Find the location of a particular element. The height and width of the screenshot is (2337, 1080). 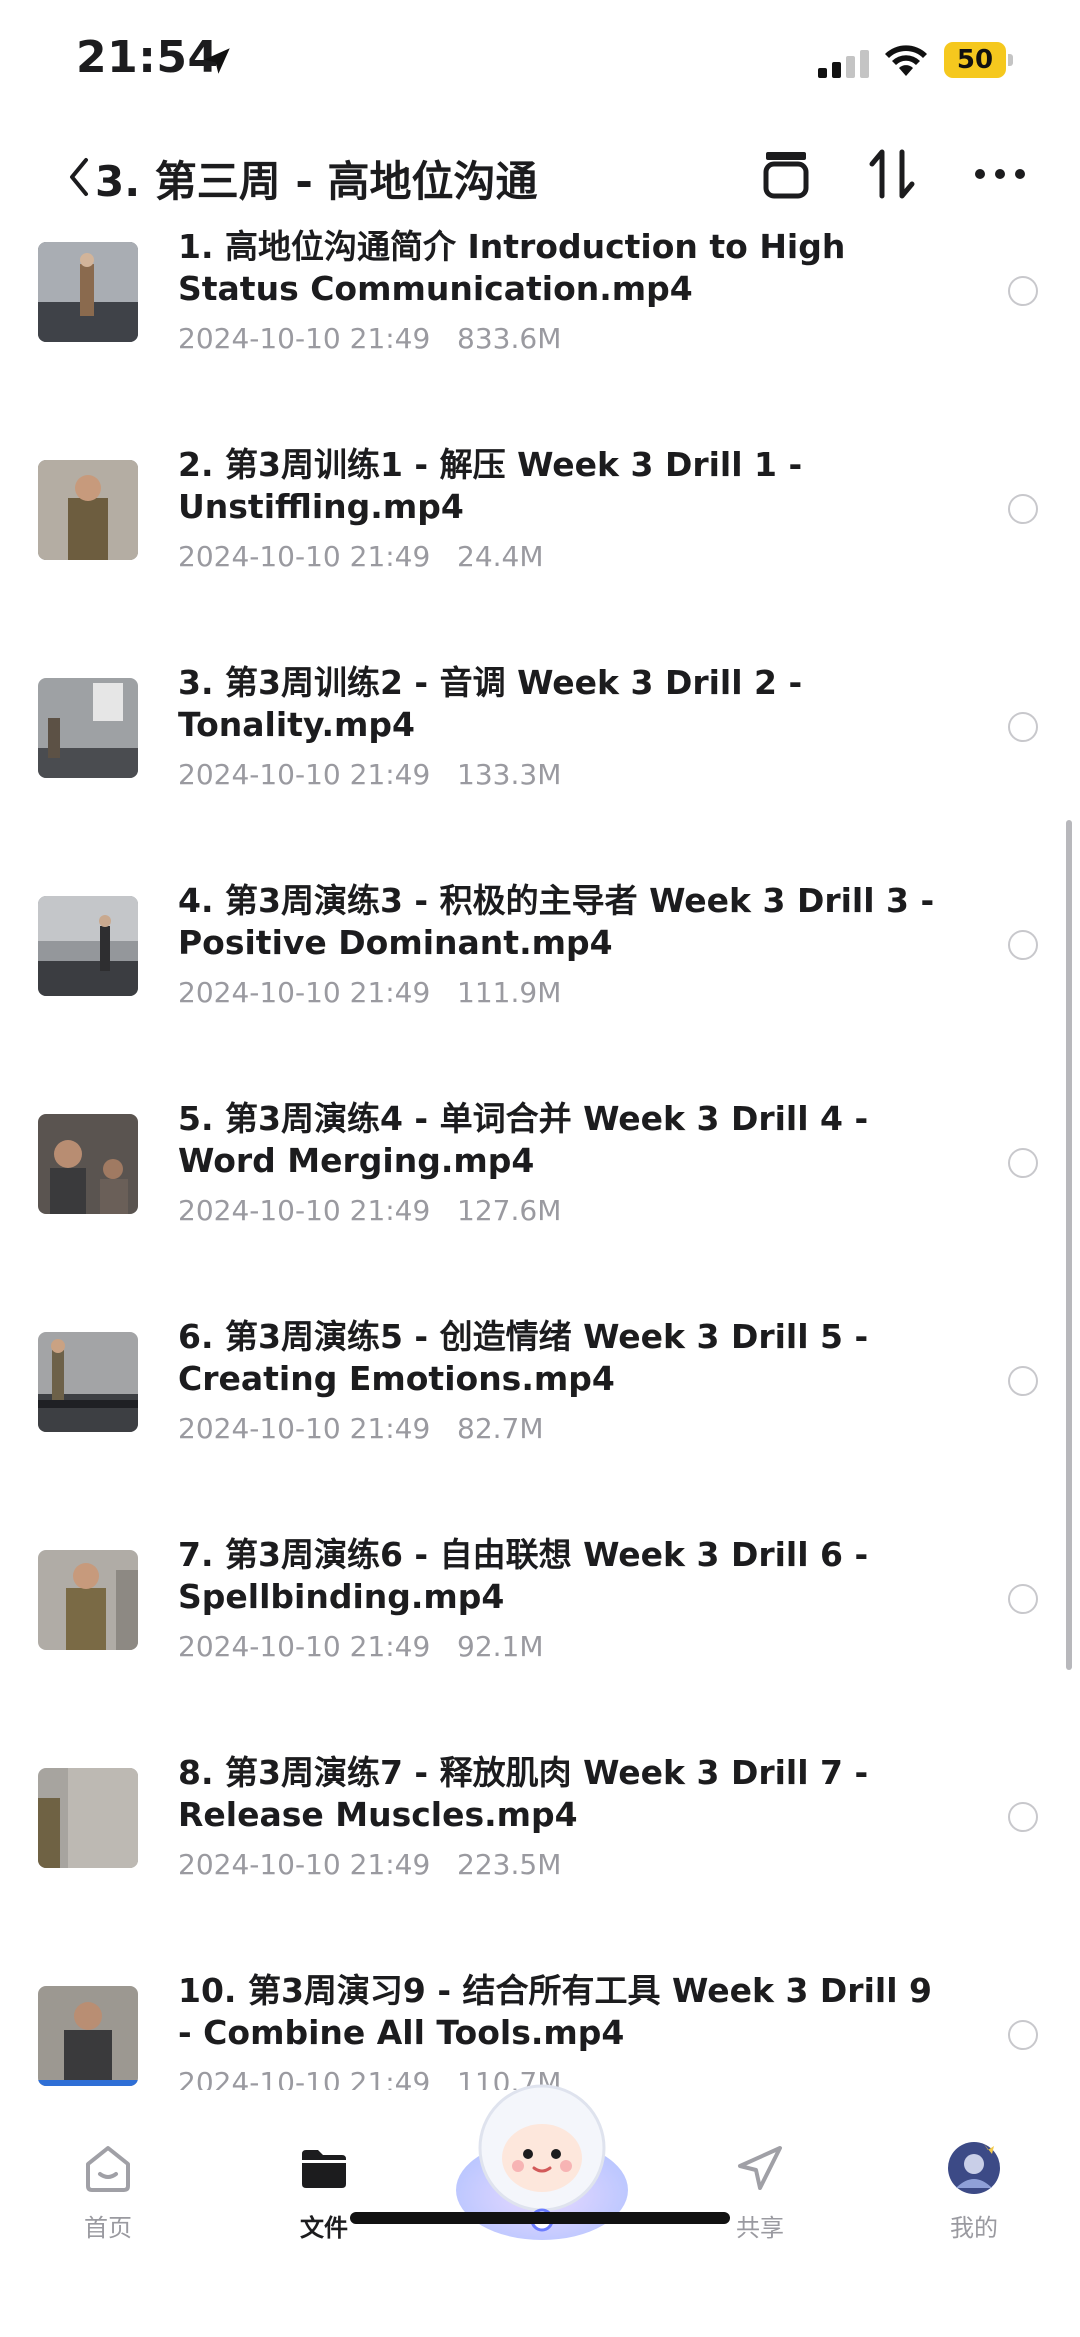

file-meta: 2024-10-10 21:49 127.6M is located at coordinates (369, 1210).